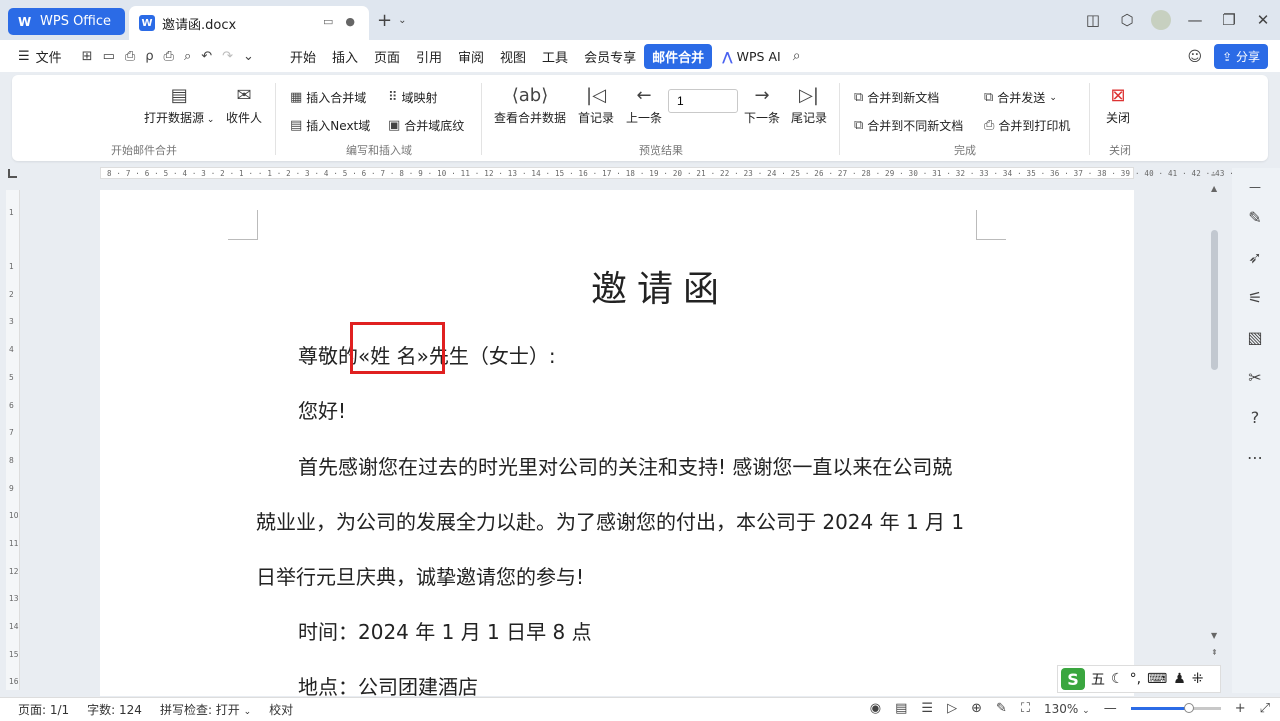  Describe the element at coordinates (952, 708) in the screenshot. I see `play-icon: ▷` at that location.